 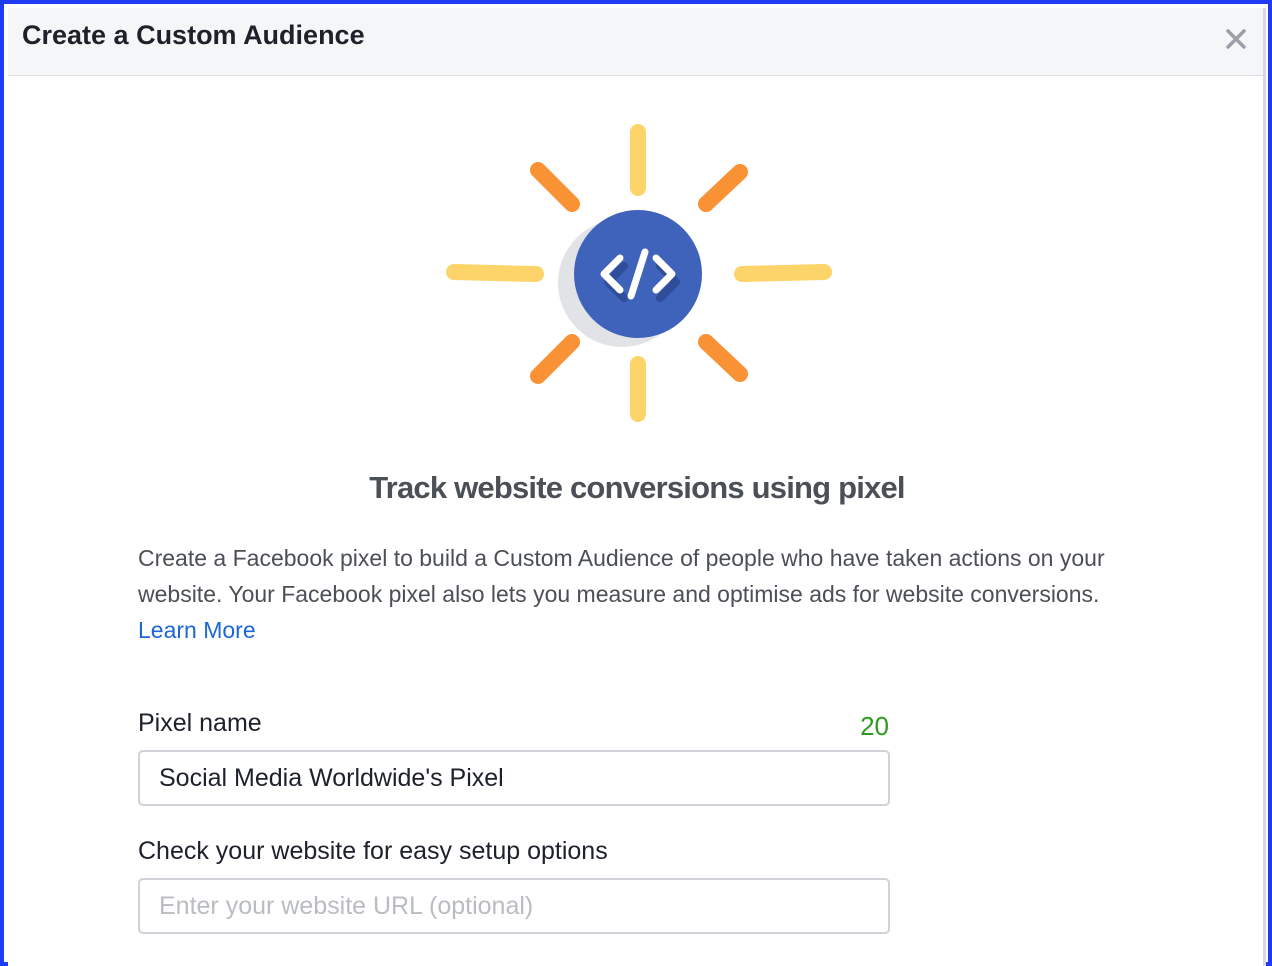 What do you see at coordinates (783, 273) in the screenshot?
I see `ray-right` at bounding box center [783, 273].